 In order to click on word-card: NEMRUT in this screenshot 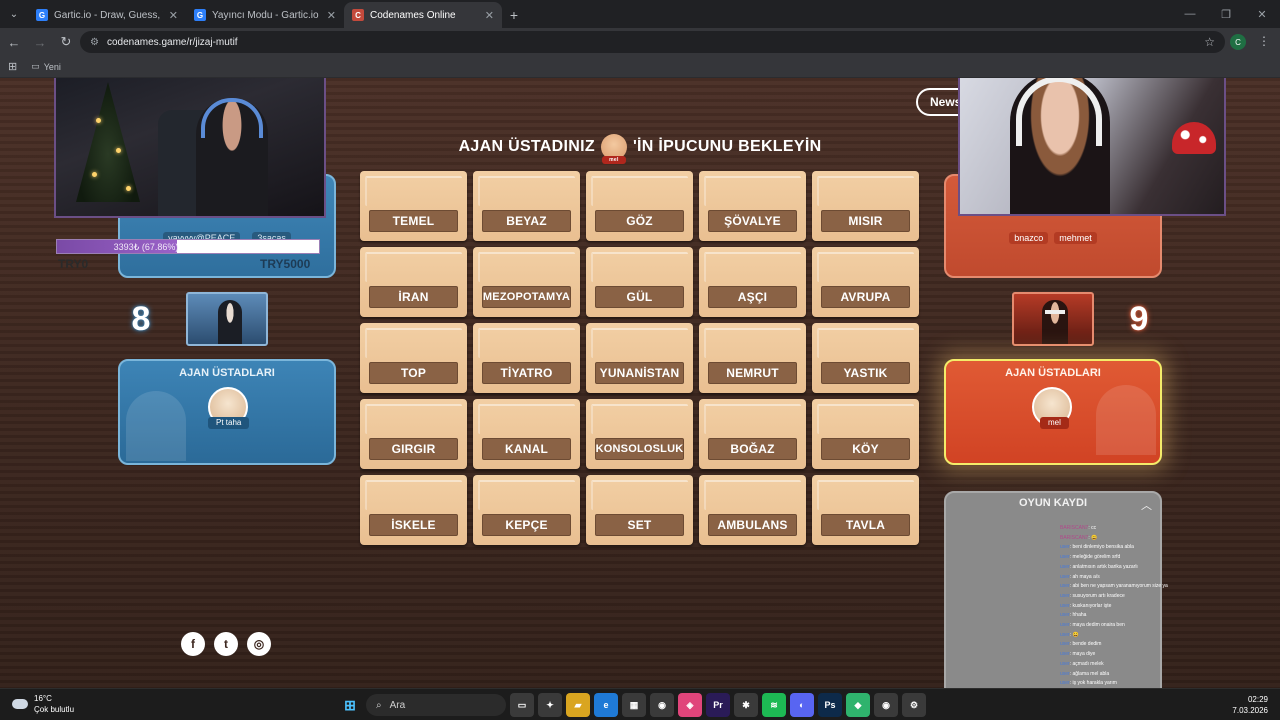, I will do `click(752, 358)`.